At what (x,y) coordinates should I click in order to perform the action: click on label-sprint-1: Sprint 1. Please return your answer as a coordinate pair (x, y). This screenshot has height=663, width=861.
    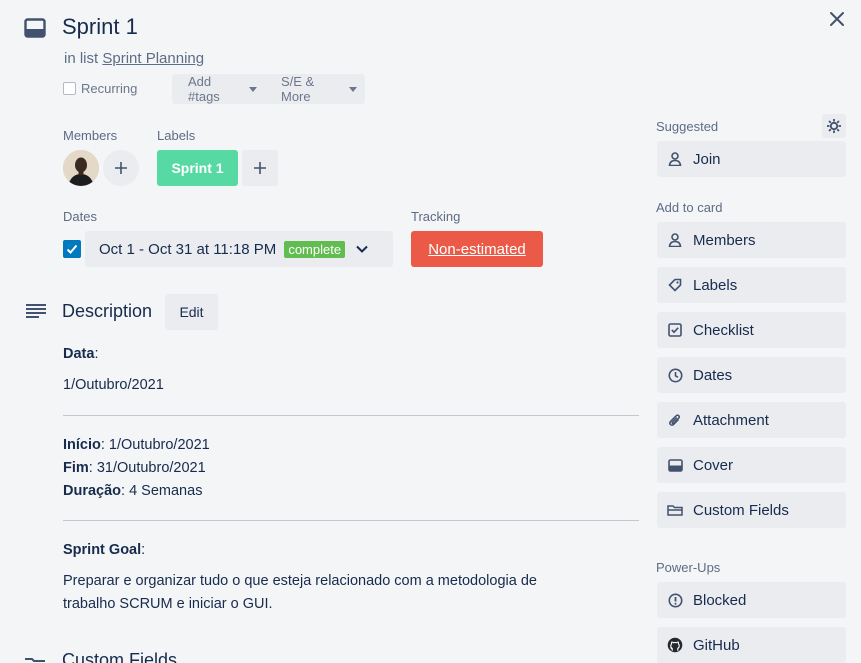
    Looking at the image, I should click on (197, 168).